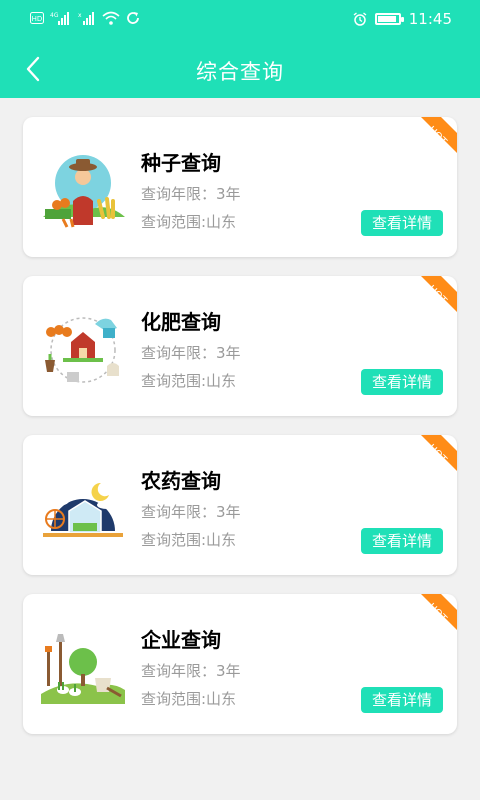 This screenshot has width=480, height=800. I want to click on svg-text: x, so click(80, 15).